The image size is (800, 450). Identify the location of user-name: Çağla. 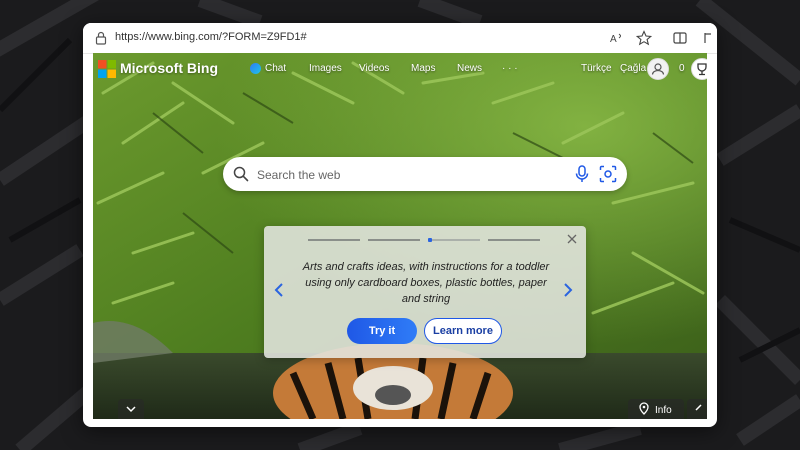
(633, 68).